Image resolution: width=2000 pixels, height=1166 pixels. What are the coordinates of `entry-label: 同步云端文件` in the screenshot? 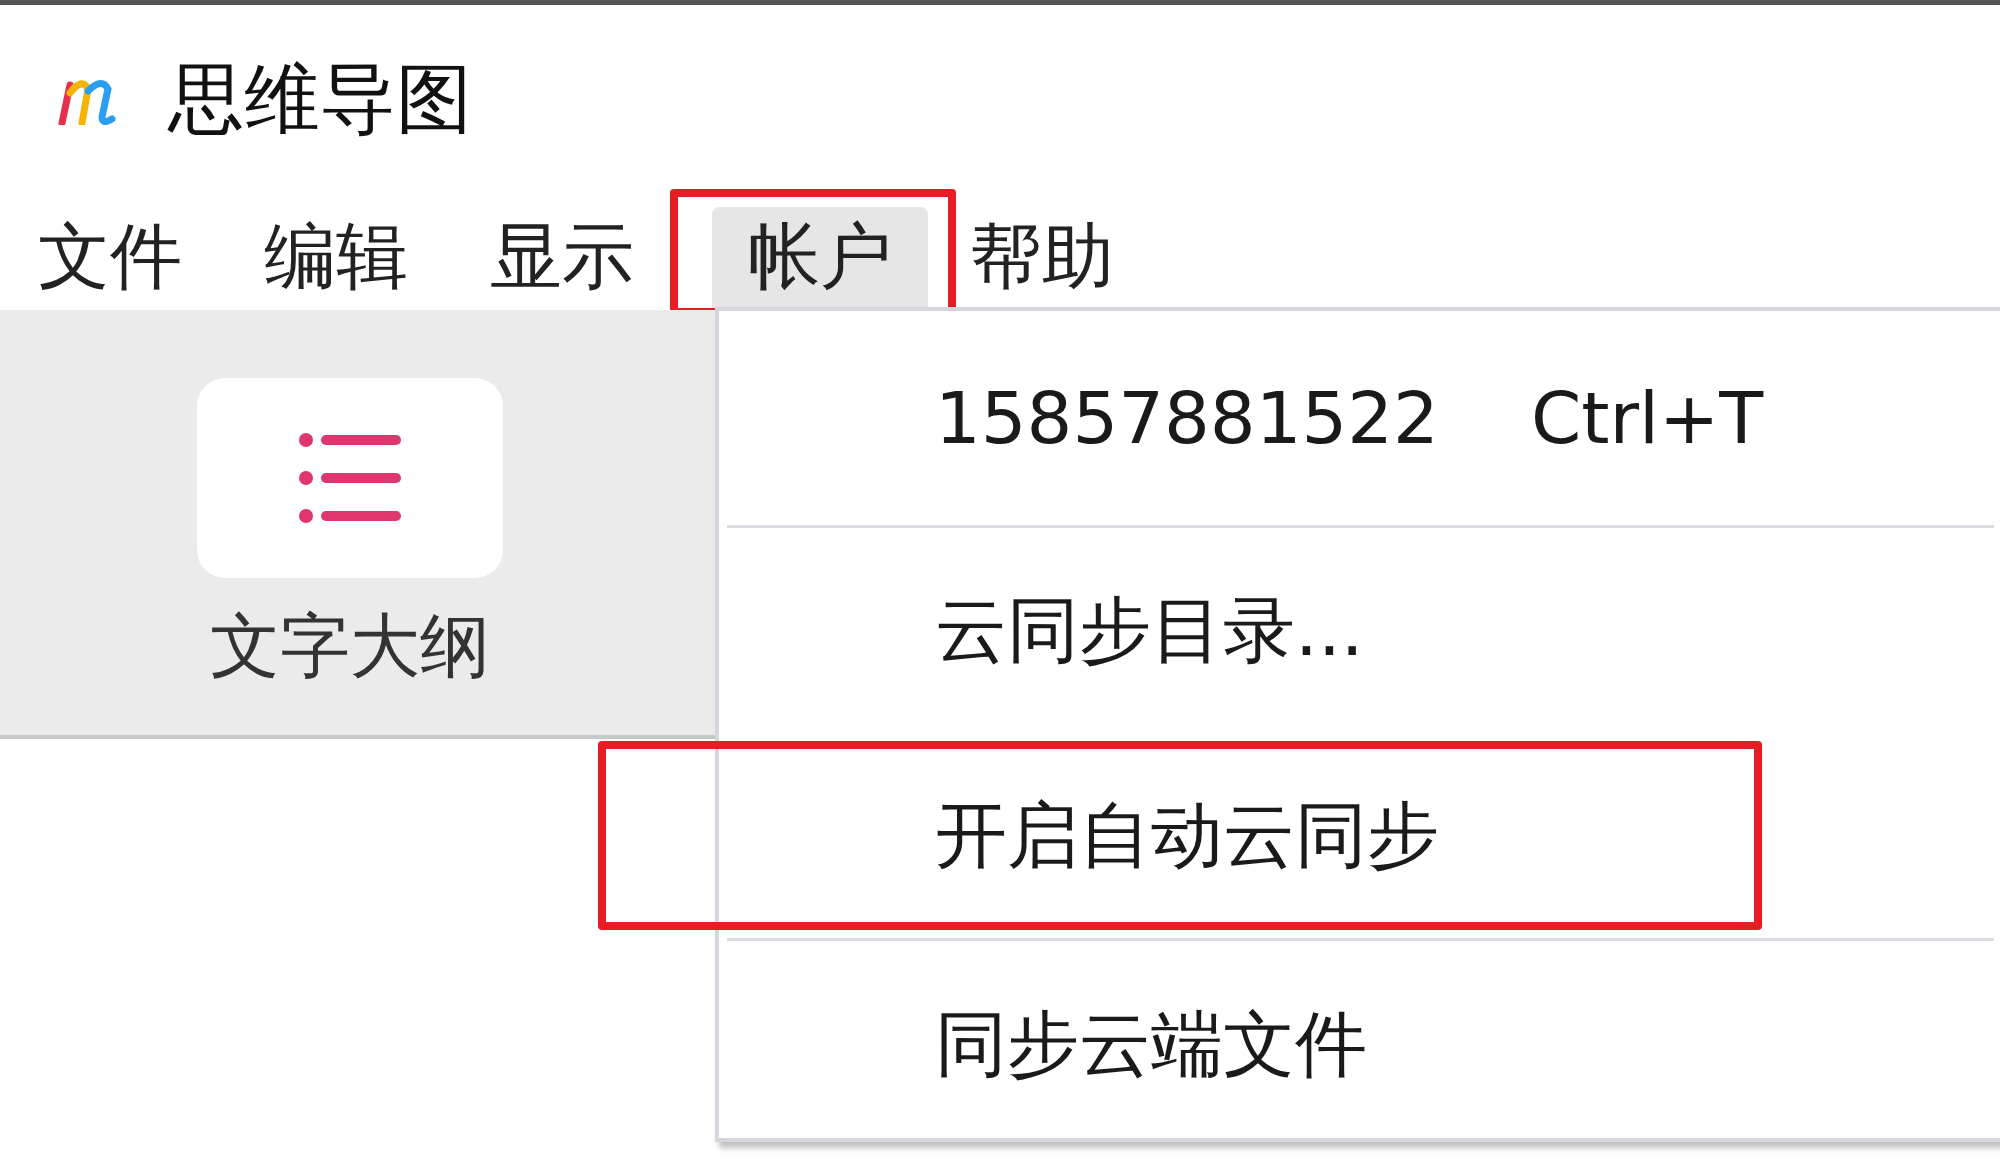 It's located at (1151, 1044).